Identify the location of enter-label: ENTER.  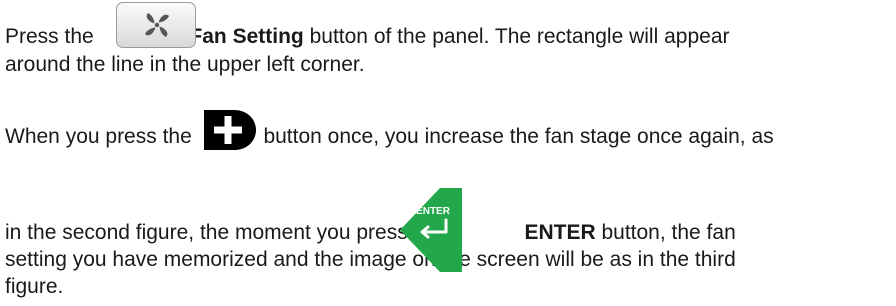
(560, 232).